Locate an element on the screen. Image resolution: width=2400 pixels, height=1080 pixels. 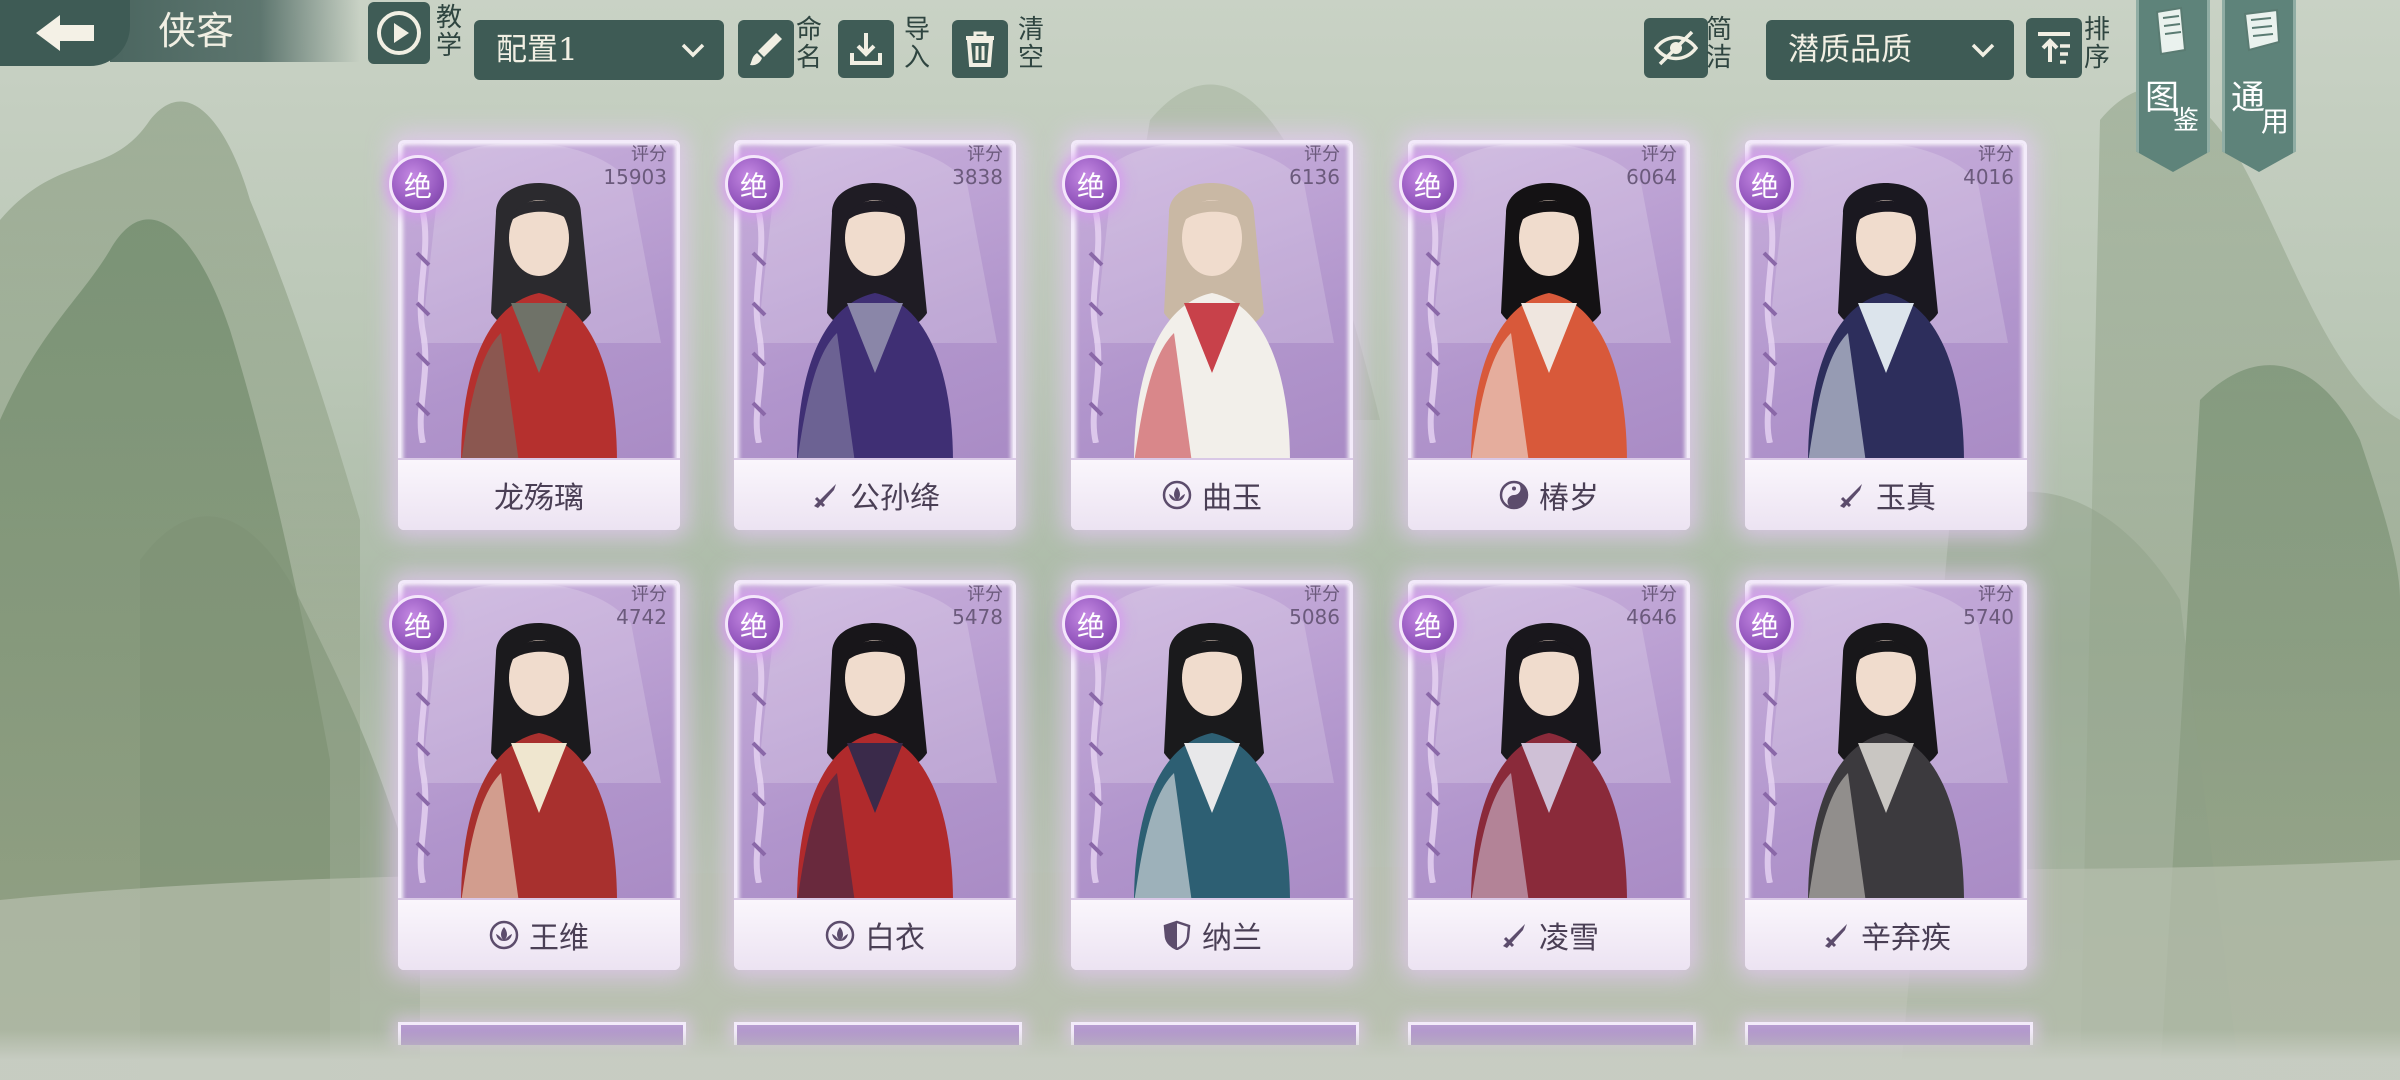
hero-name: 纳兰 is located at coordinates (1232, 938).